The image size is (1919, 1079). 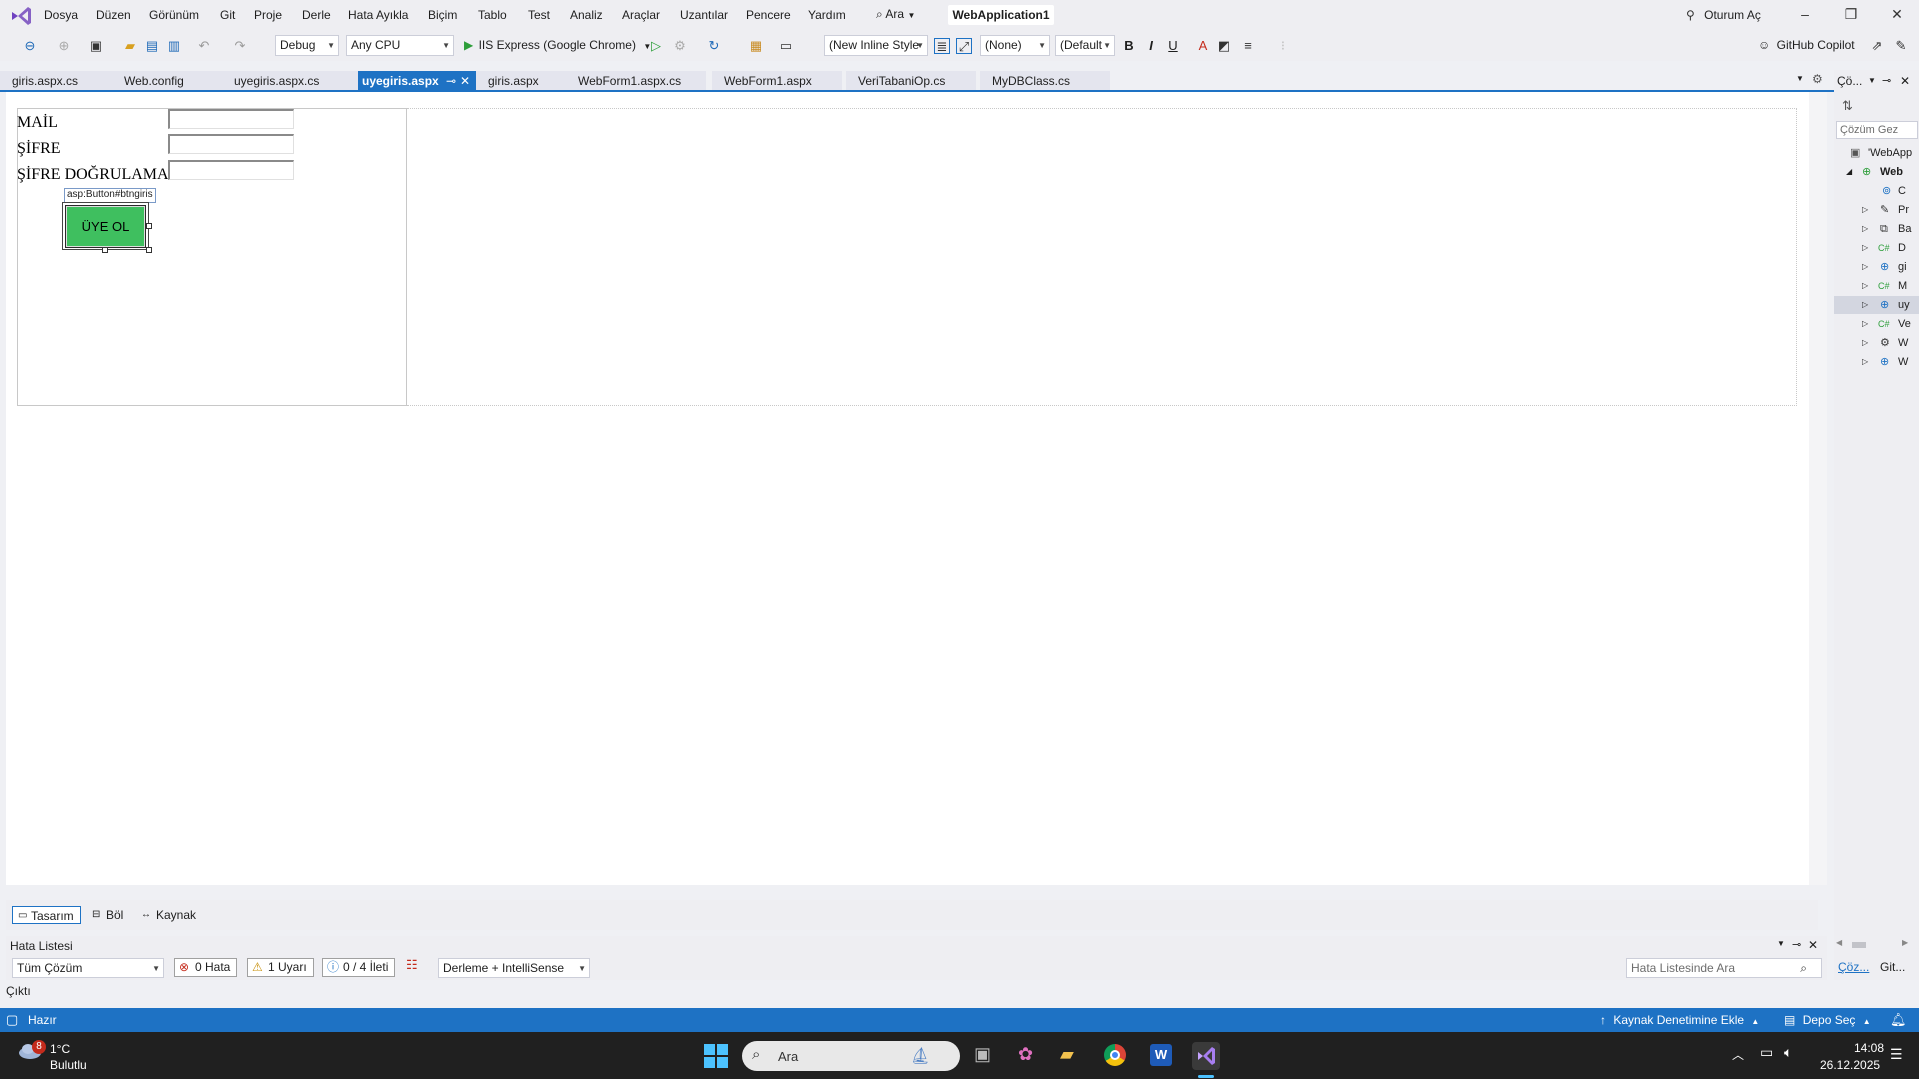 What do you see at coordinates (942, 46) in the screenshot?
I see `style-application-icon: ≣` at bounding box center [942, 46].